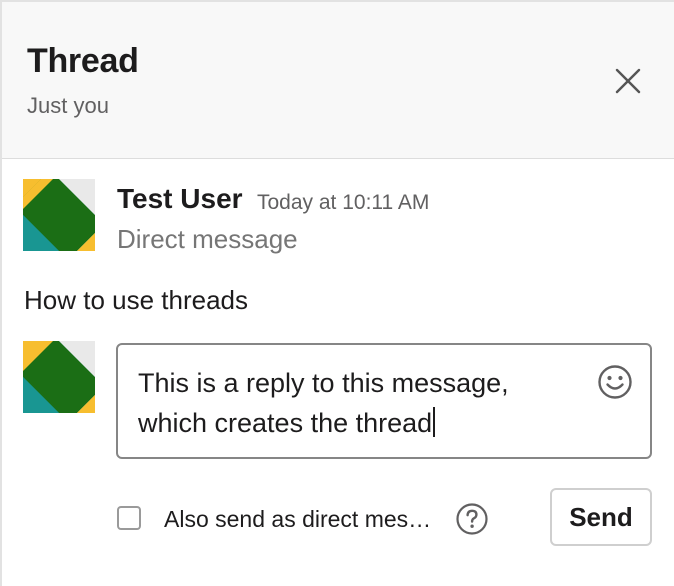  I want to click on sender-avatar, so click(59, 215).